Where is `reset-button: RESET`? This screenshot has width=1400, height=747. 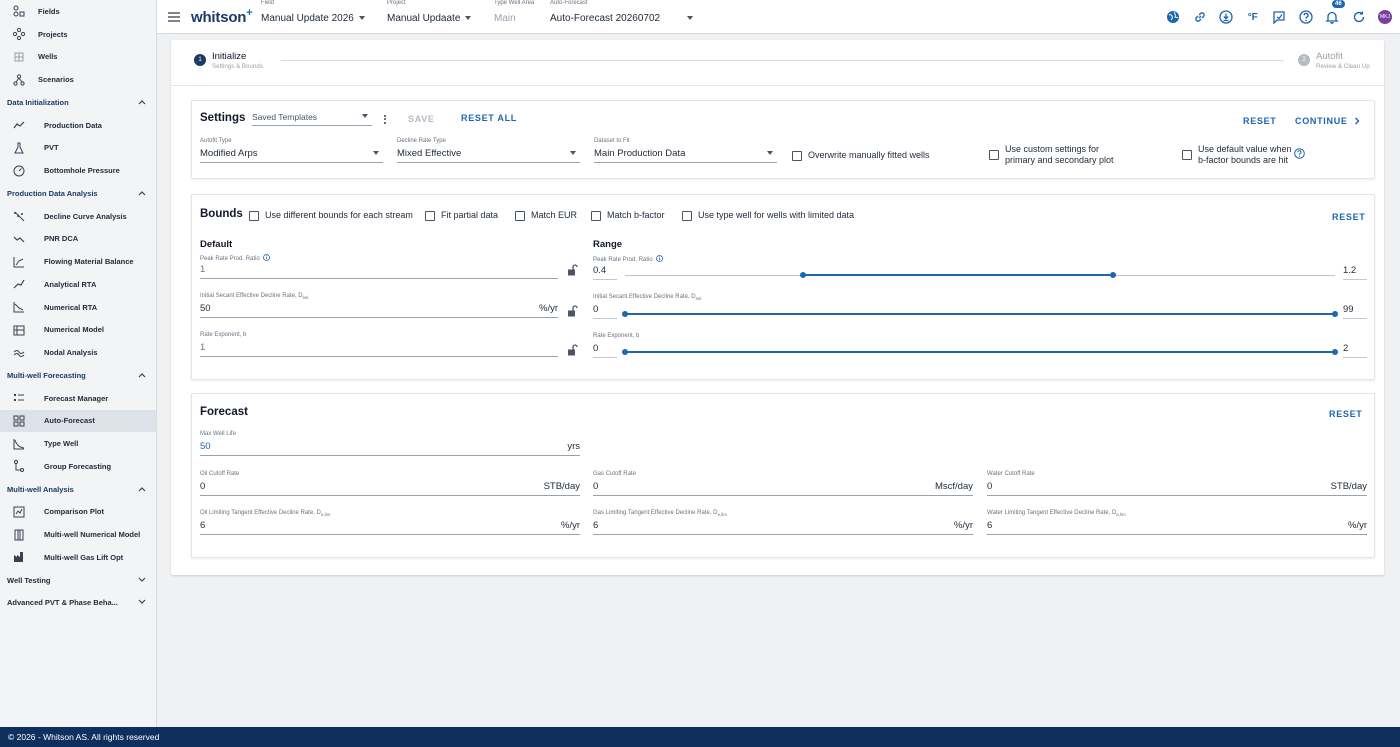
reset-button: RESET is located at coordinates (1260, 121).